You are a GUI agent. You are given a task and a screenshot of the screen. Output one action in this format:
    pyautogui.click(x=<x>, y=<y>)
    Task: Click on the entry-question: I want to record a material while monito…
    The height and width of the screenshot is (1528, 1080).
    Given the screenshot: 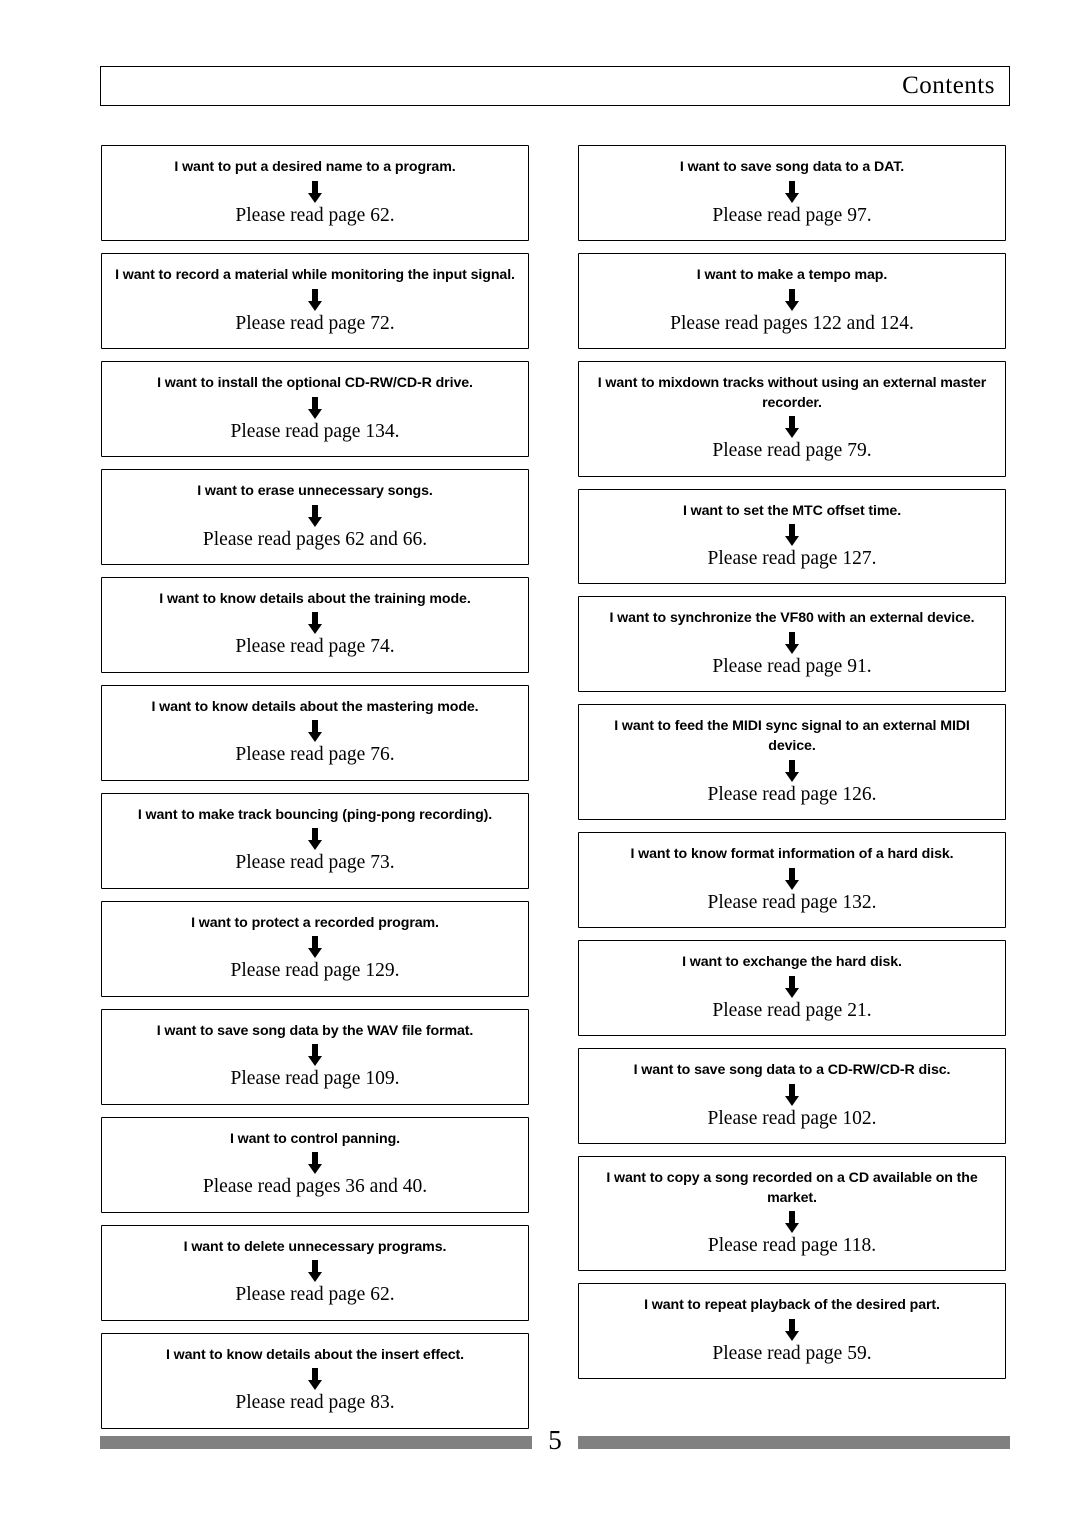 What is the action you would take?
    pyautogui.click(x=315, y=274)
    